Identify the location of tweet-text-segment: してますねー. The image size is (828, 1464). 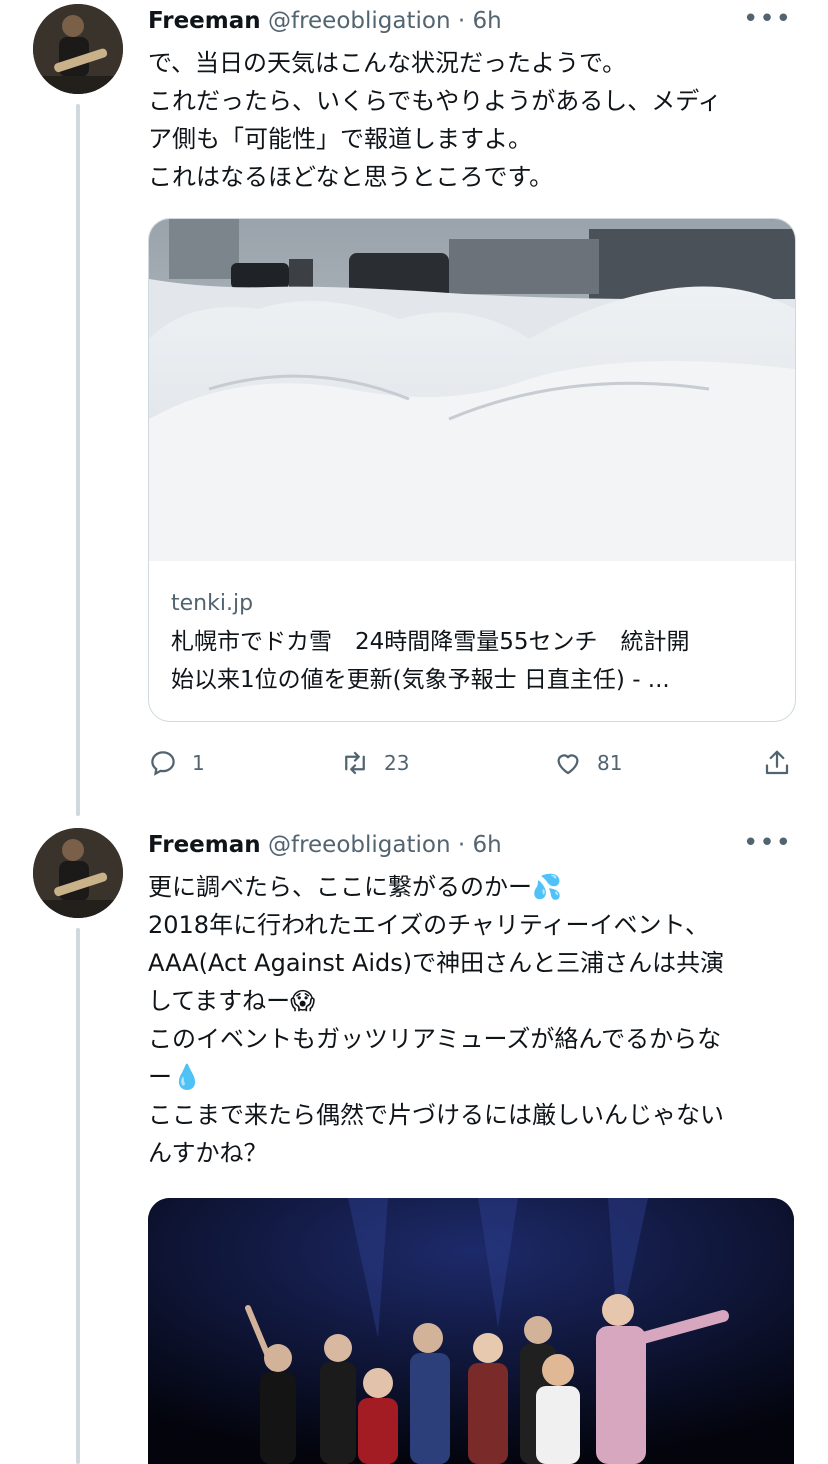
(219, 1001).